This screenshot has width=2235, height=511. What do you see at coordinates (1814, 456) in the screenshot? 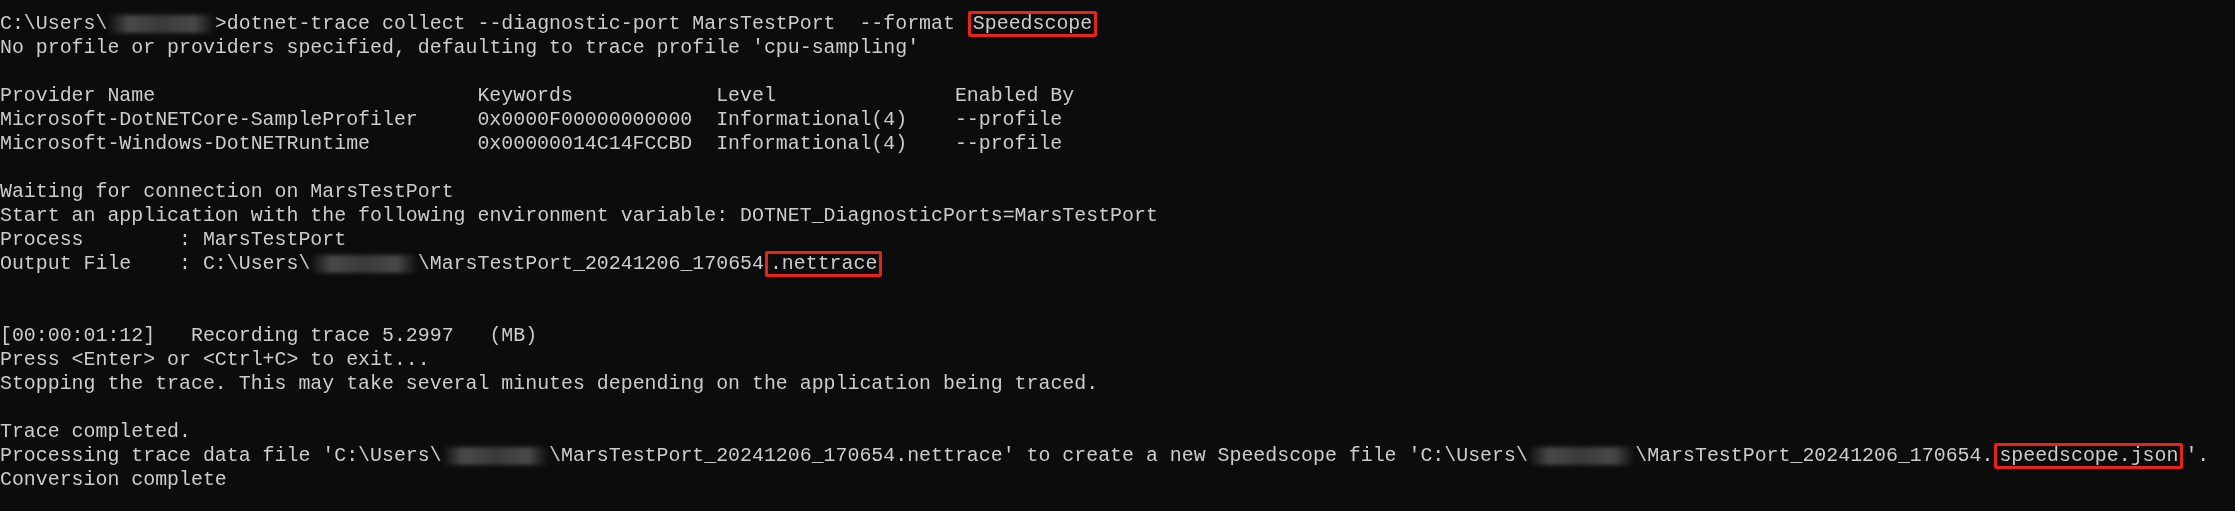
I see `terminal-text: \MarsTestPort_20241206_170654.` at bounding box center [1814, 456].